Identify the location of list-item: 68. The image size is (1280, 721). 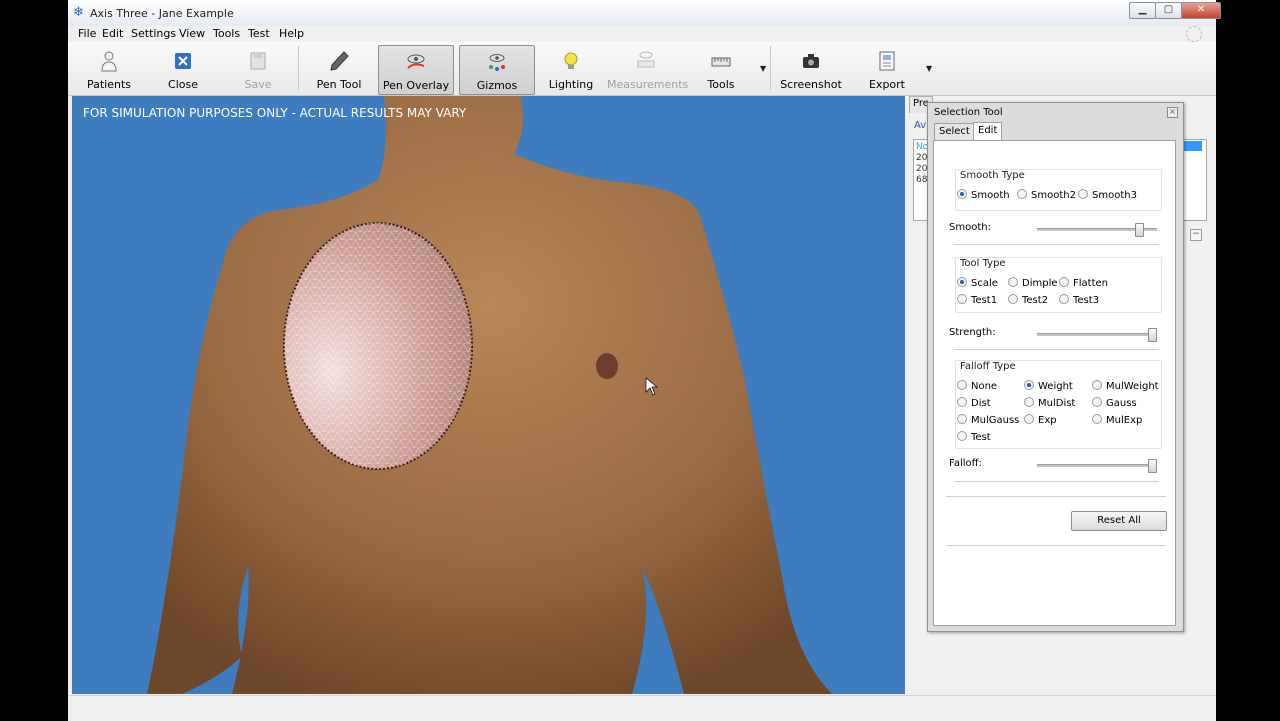
(921, 180).